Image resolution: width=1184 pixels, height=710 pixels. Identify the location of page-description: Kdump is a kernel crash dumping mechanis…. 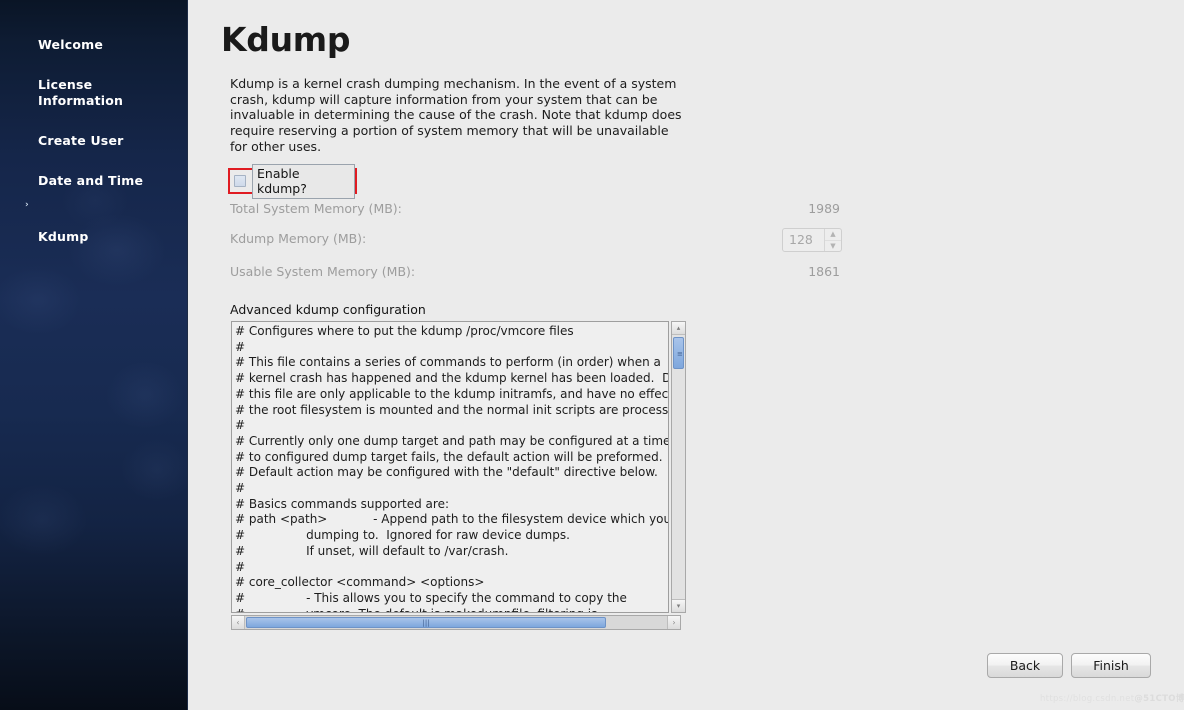
(456, 115).